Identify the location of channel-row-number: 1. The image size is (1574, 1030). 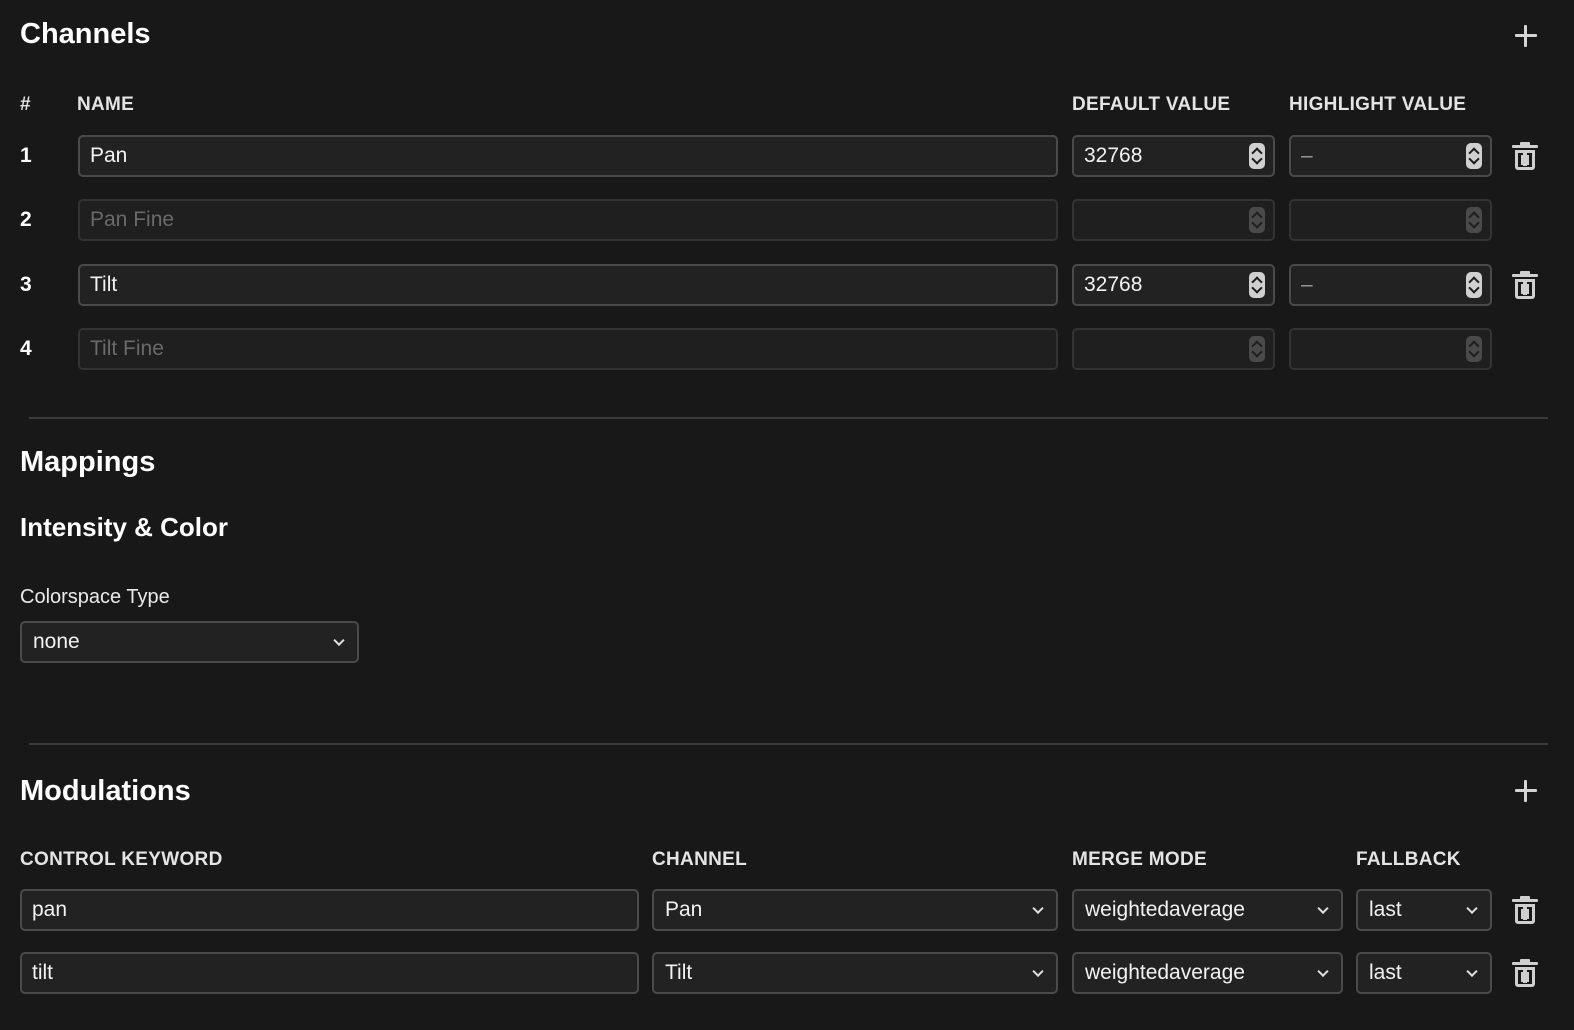
(26, 155).